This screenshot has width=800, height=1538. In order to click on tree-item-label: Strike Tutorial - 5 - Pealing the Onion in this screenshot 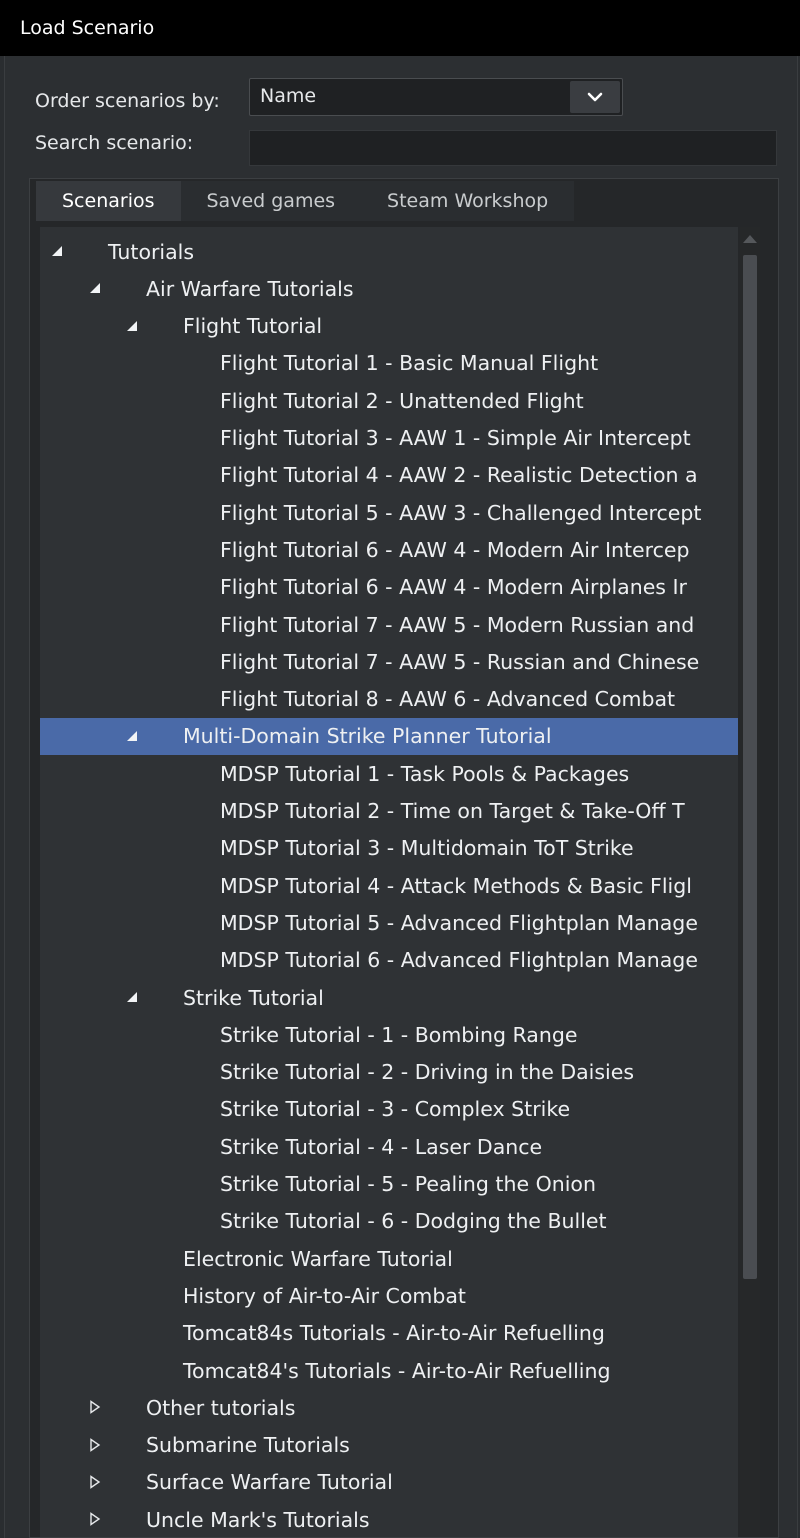, I will do `click(408, 1184)`.